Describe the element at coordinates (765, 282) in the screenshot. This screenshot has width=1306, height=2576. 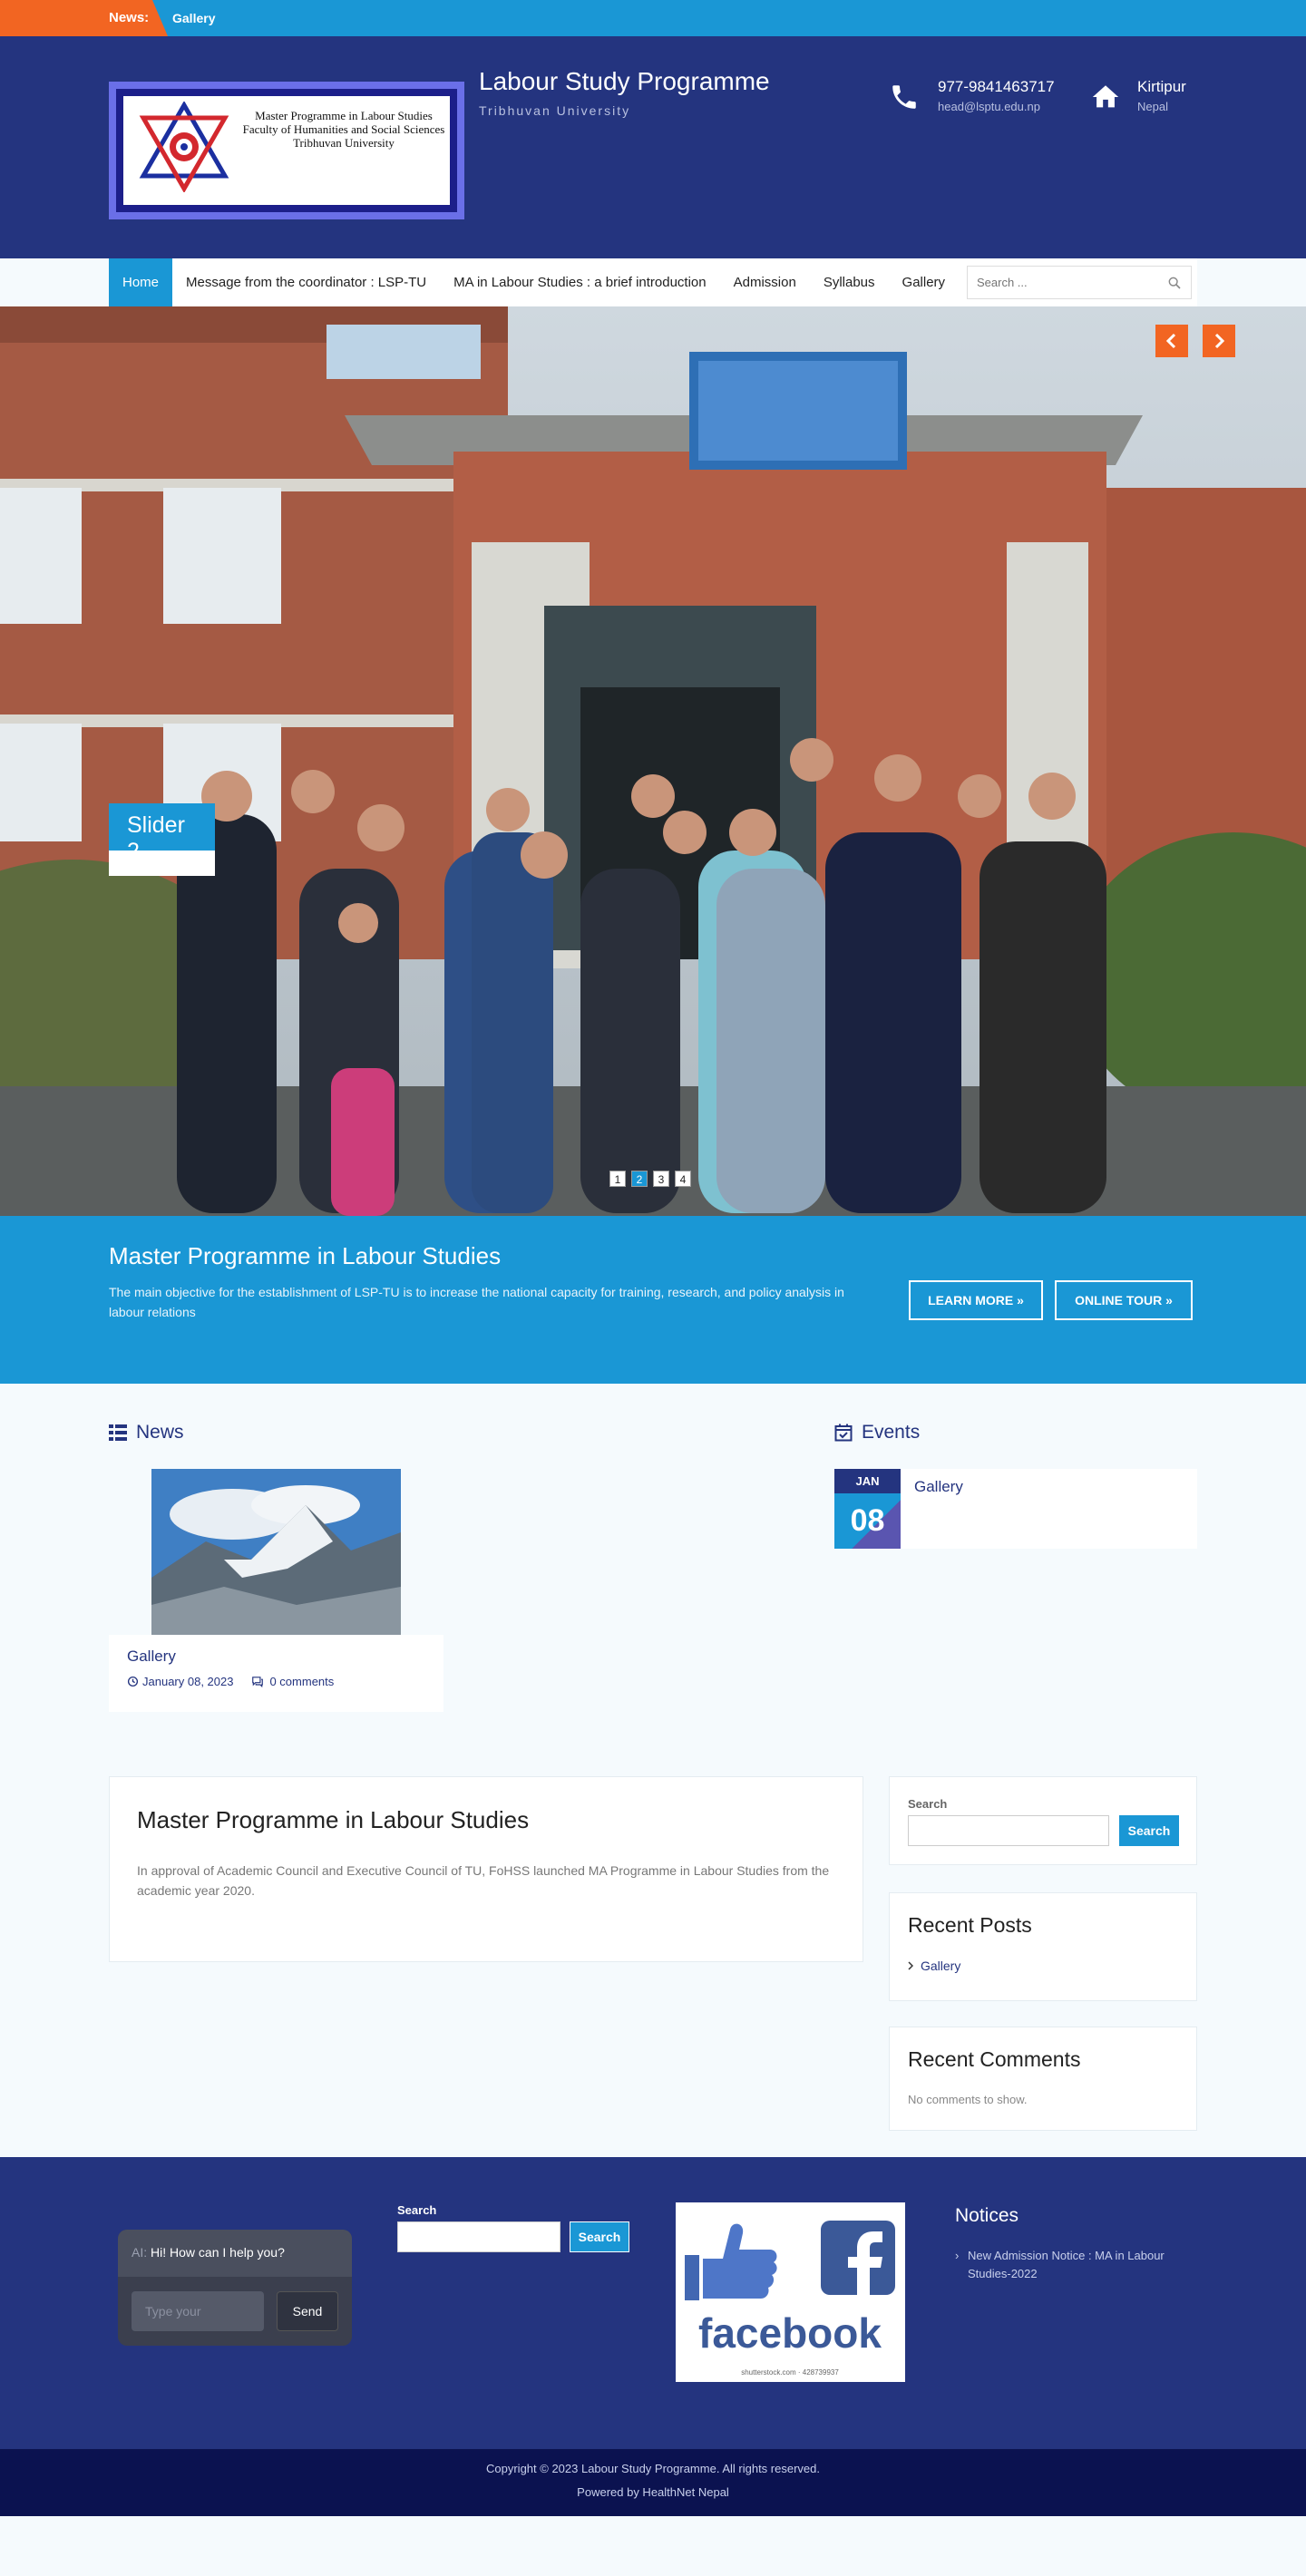
I see `nav-item-admission: Admission` at that location.